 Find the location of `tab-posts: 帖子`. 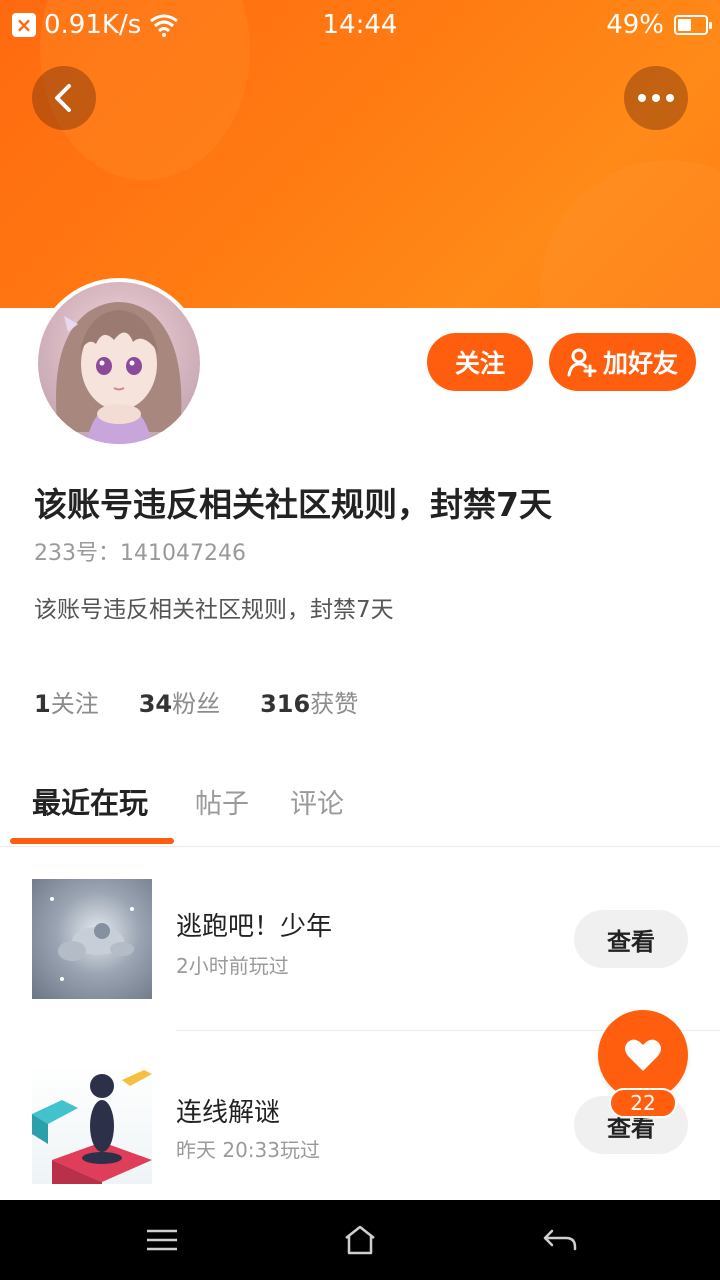

tab-posts: 帖子 is located at coordinates (222, 801).